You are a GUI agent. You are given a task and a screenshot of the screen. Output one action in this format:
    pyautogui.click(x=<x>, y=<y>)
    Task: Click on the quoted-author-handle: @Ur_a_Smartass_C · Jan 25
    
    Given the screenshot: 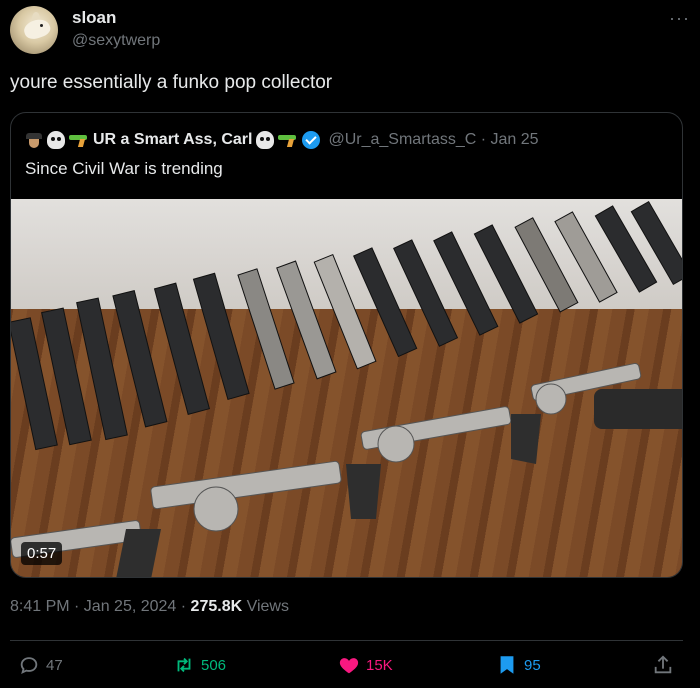 What is the action you would take?
    pyautogui.click(x=433, y=140)
    